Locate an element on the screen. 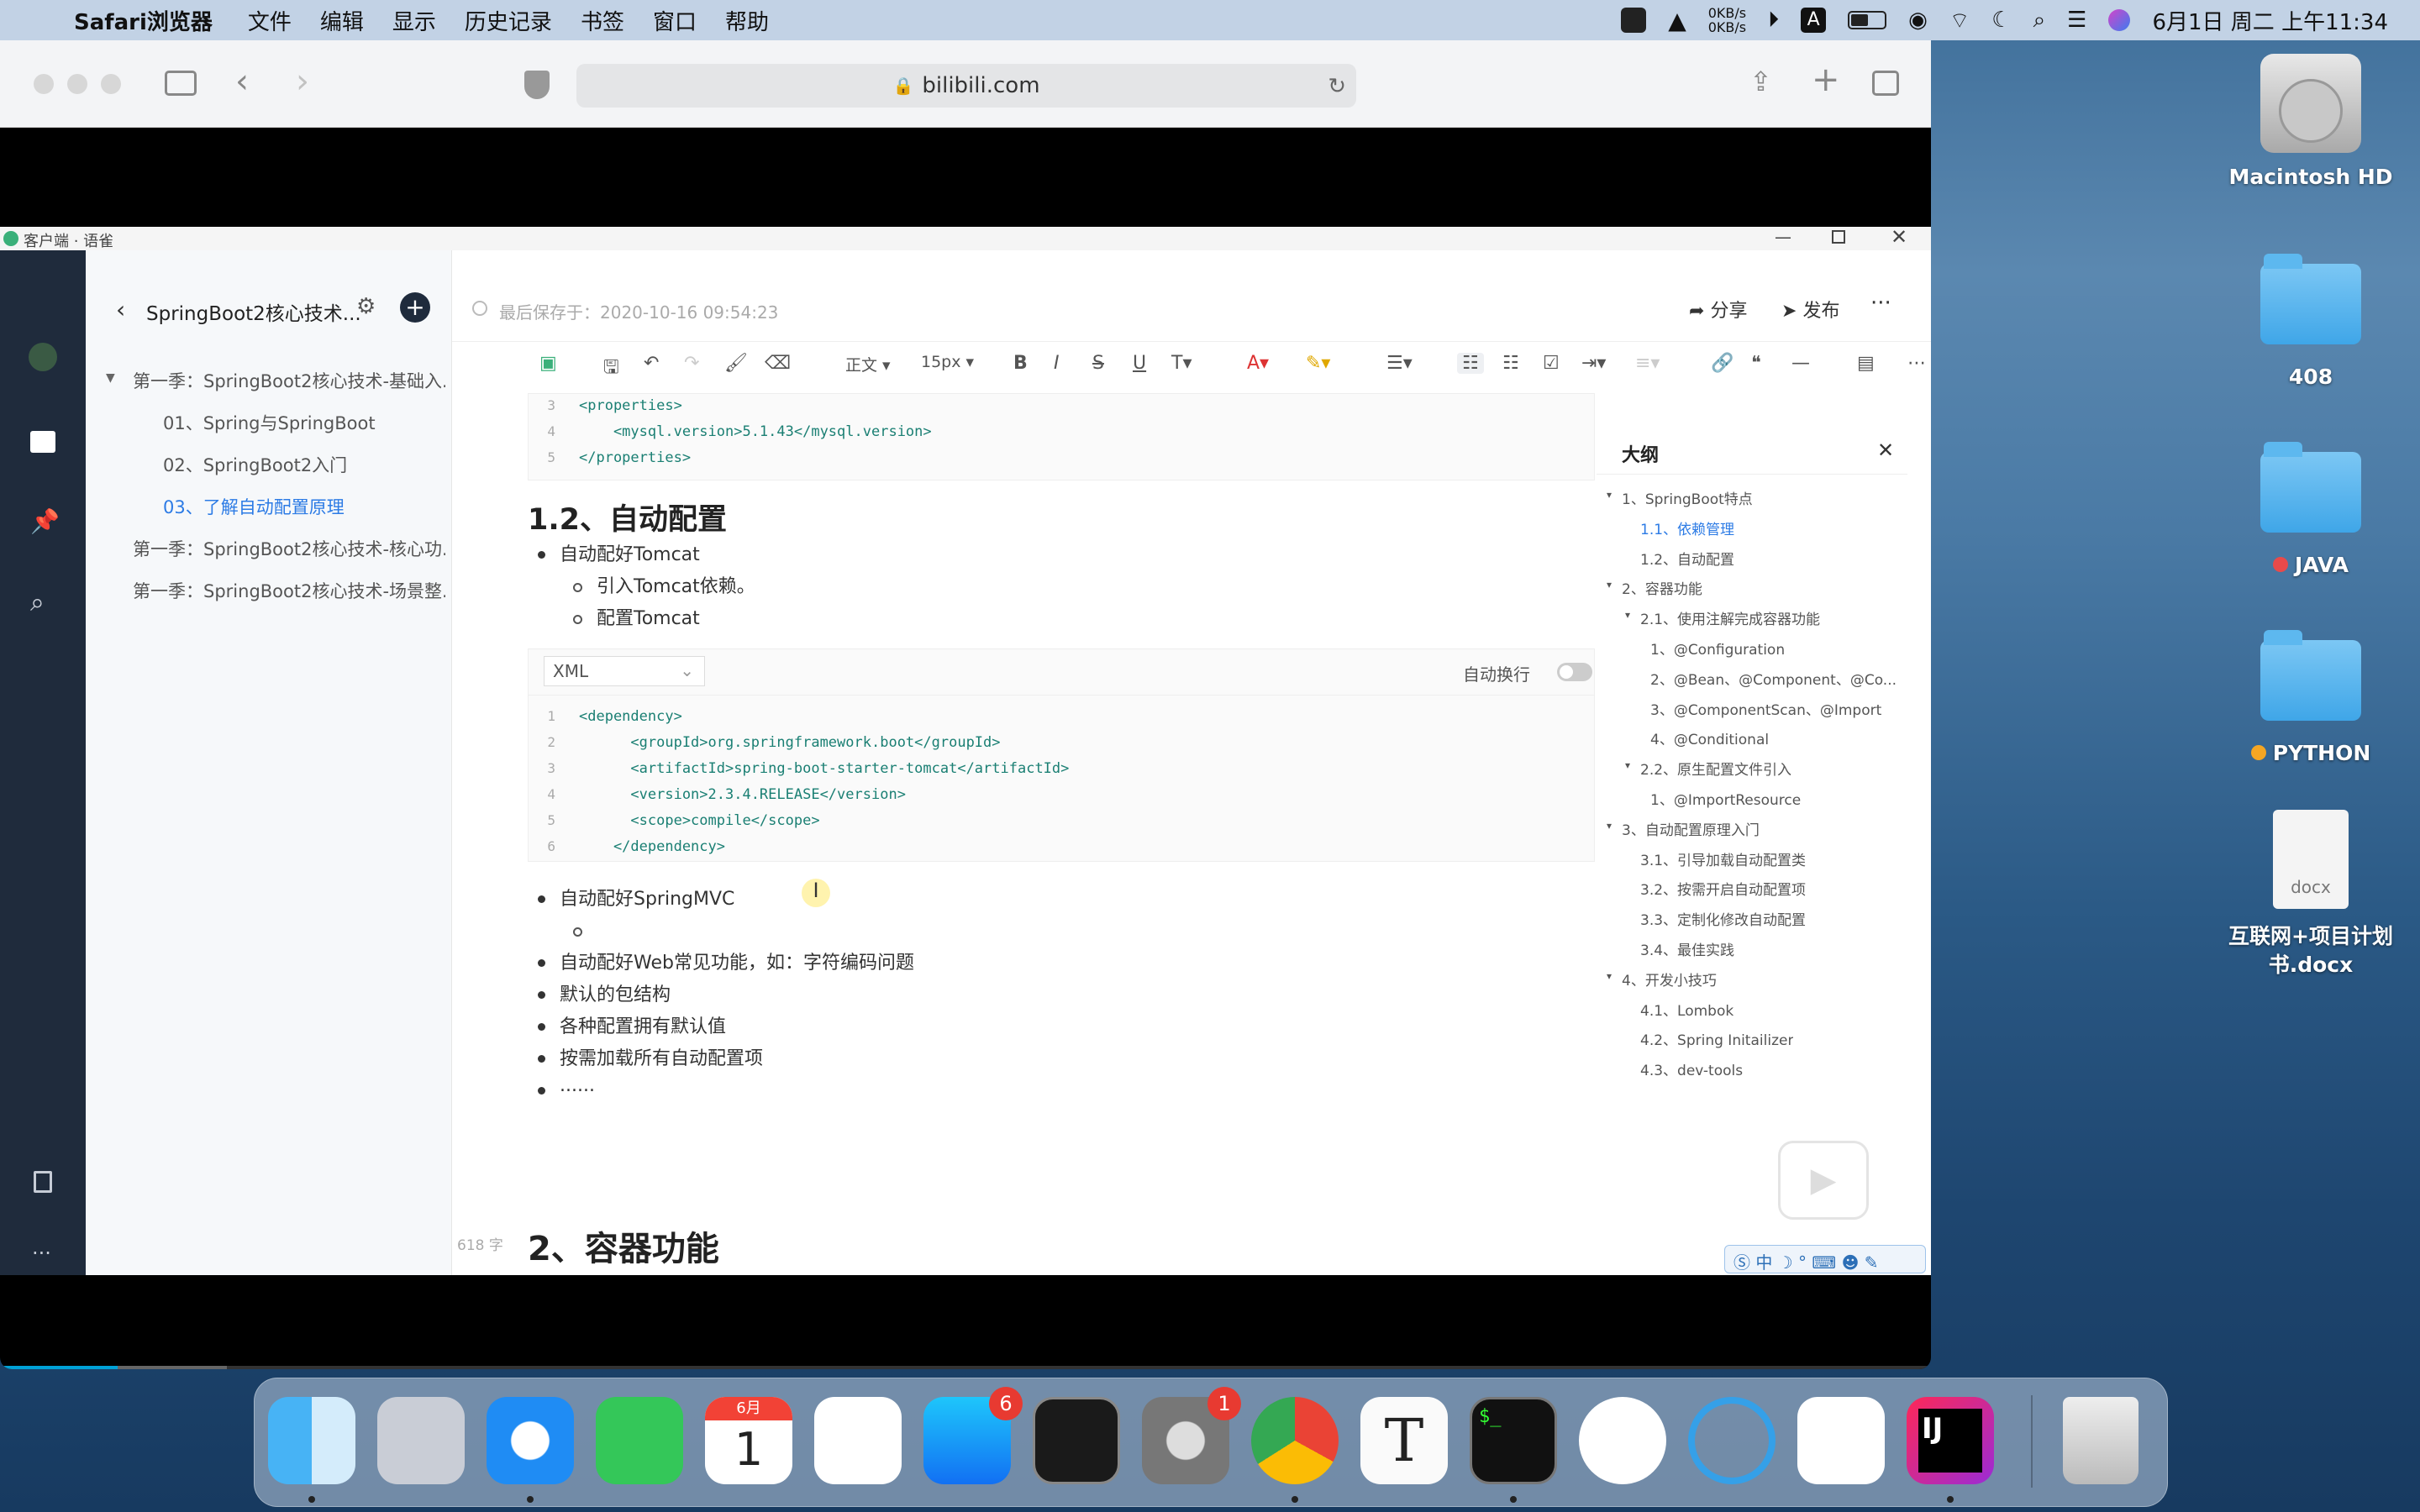 The image size is (2420, 1512). tab-overview-icon is located at coordinates (1885, 83).